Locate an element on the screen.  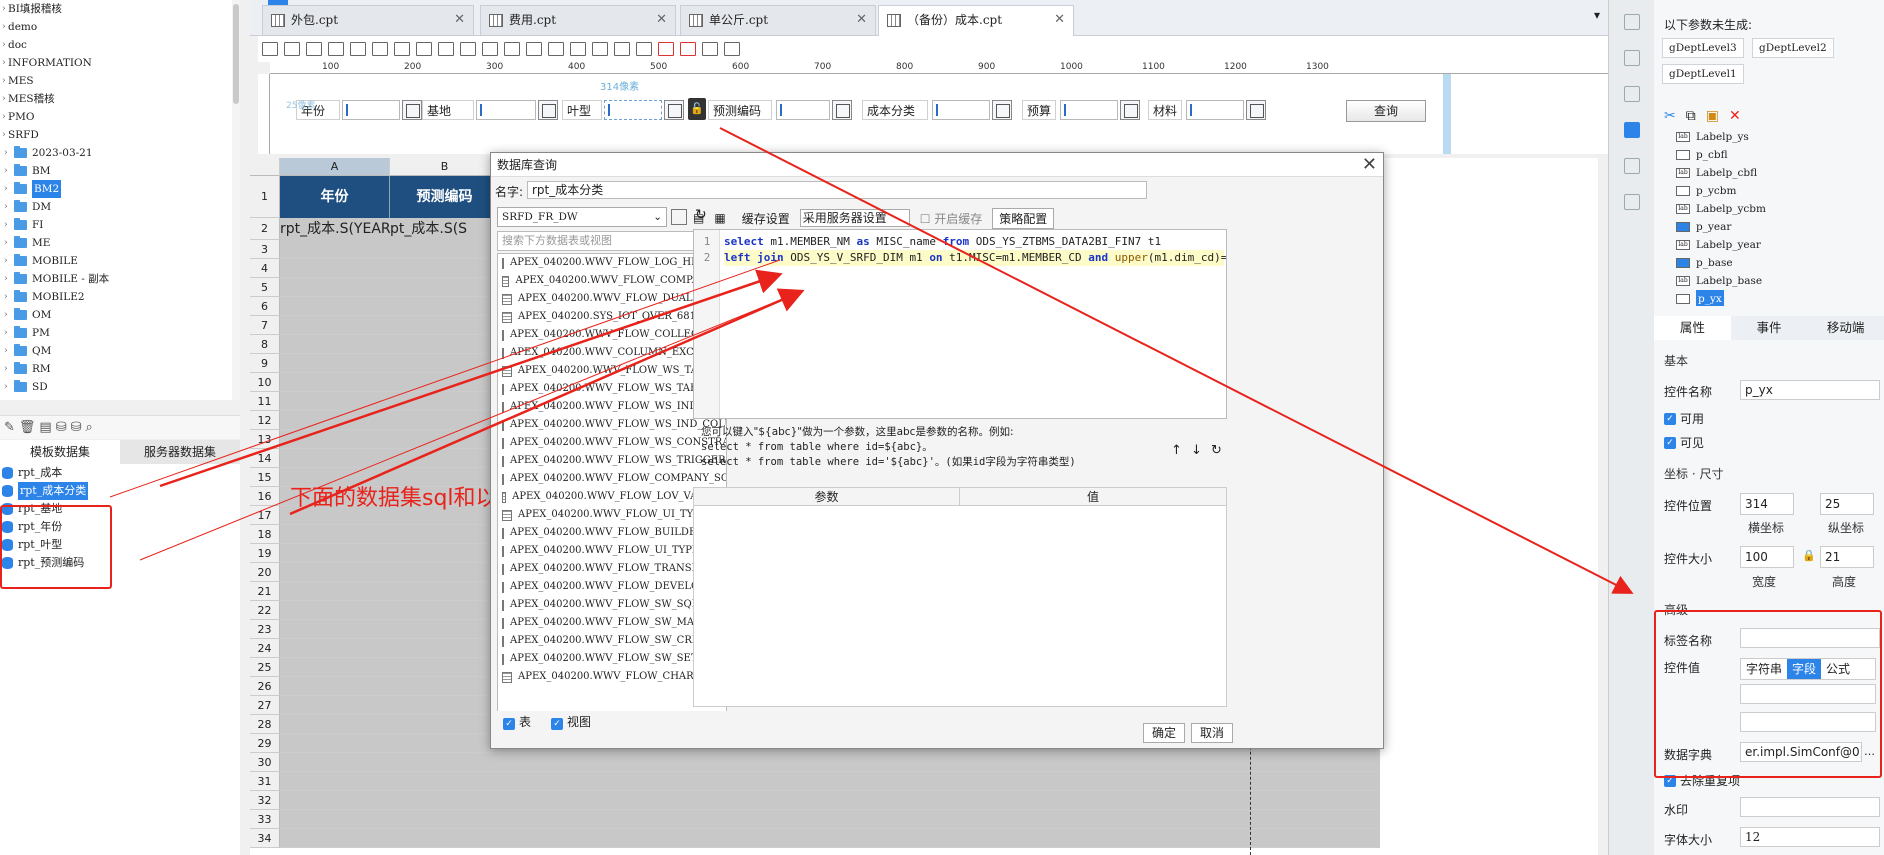
frame-icon is located at coordinates (1631, 94).